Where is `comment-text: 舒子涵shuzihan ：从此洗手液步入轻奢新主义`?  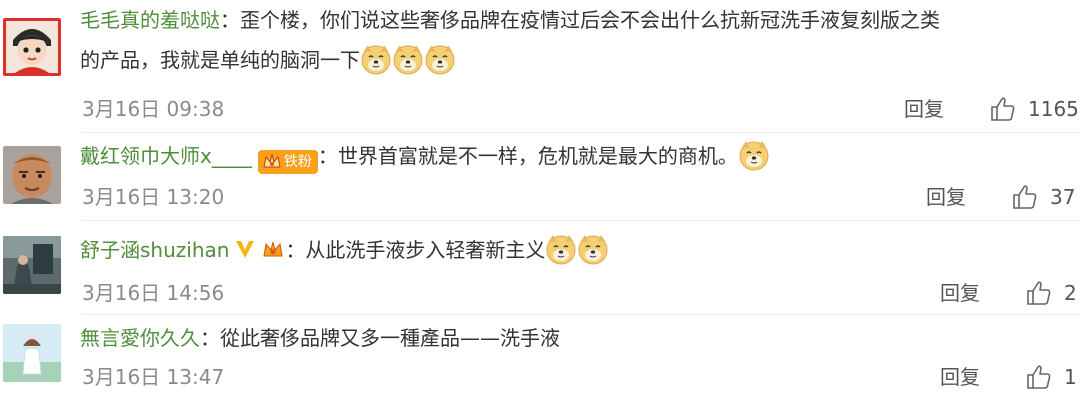
comment-text: 舒子涵shuzihan ：从此洗手液步入轻奢新主义 is located at coordinates (570, 250).